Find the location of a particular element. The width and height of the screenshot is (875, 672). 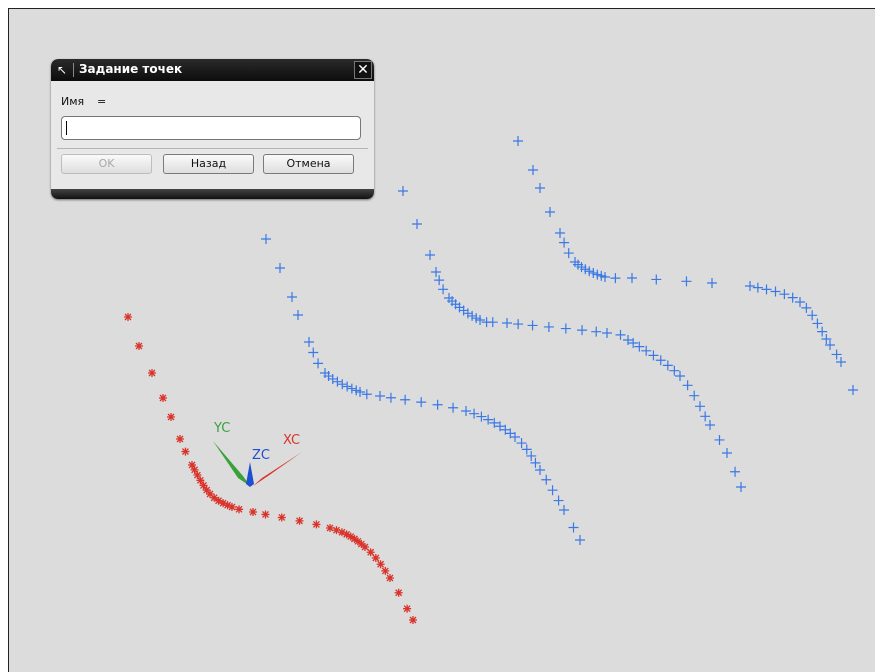

name-input is located at coordinates (211, 128).